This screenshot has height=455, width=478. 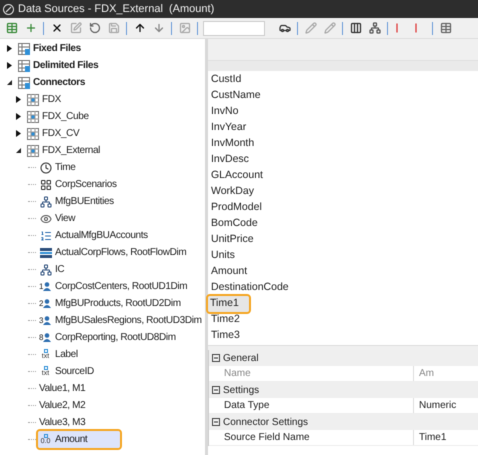 What do you see at coordinates (64, 150) in the screenshot?
I see `tree-item: FDX_External` at bounding box center [64, 150].